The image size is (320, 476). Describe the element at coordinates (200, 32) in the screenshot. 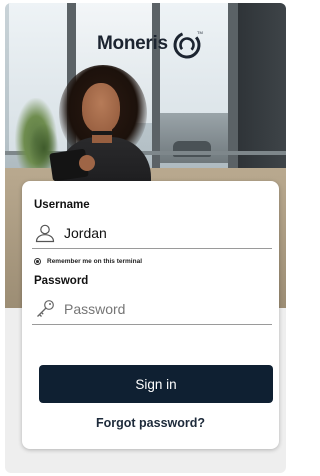

I see `trademark-mark: TM` at that location.